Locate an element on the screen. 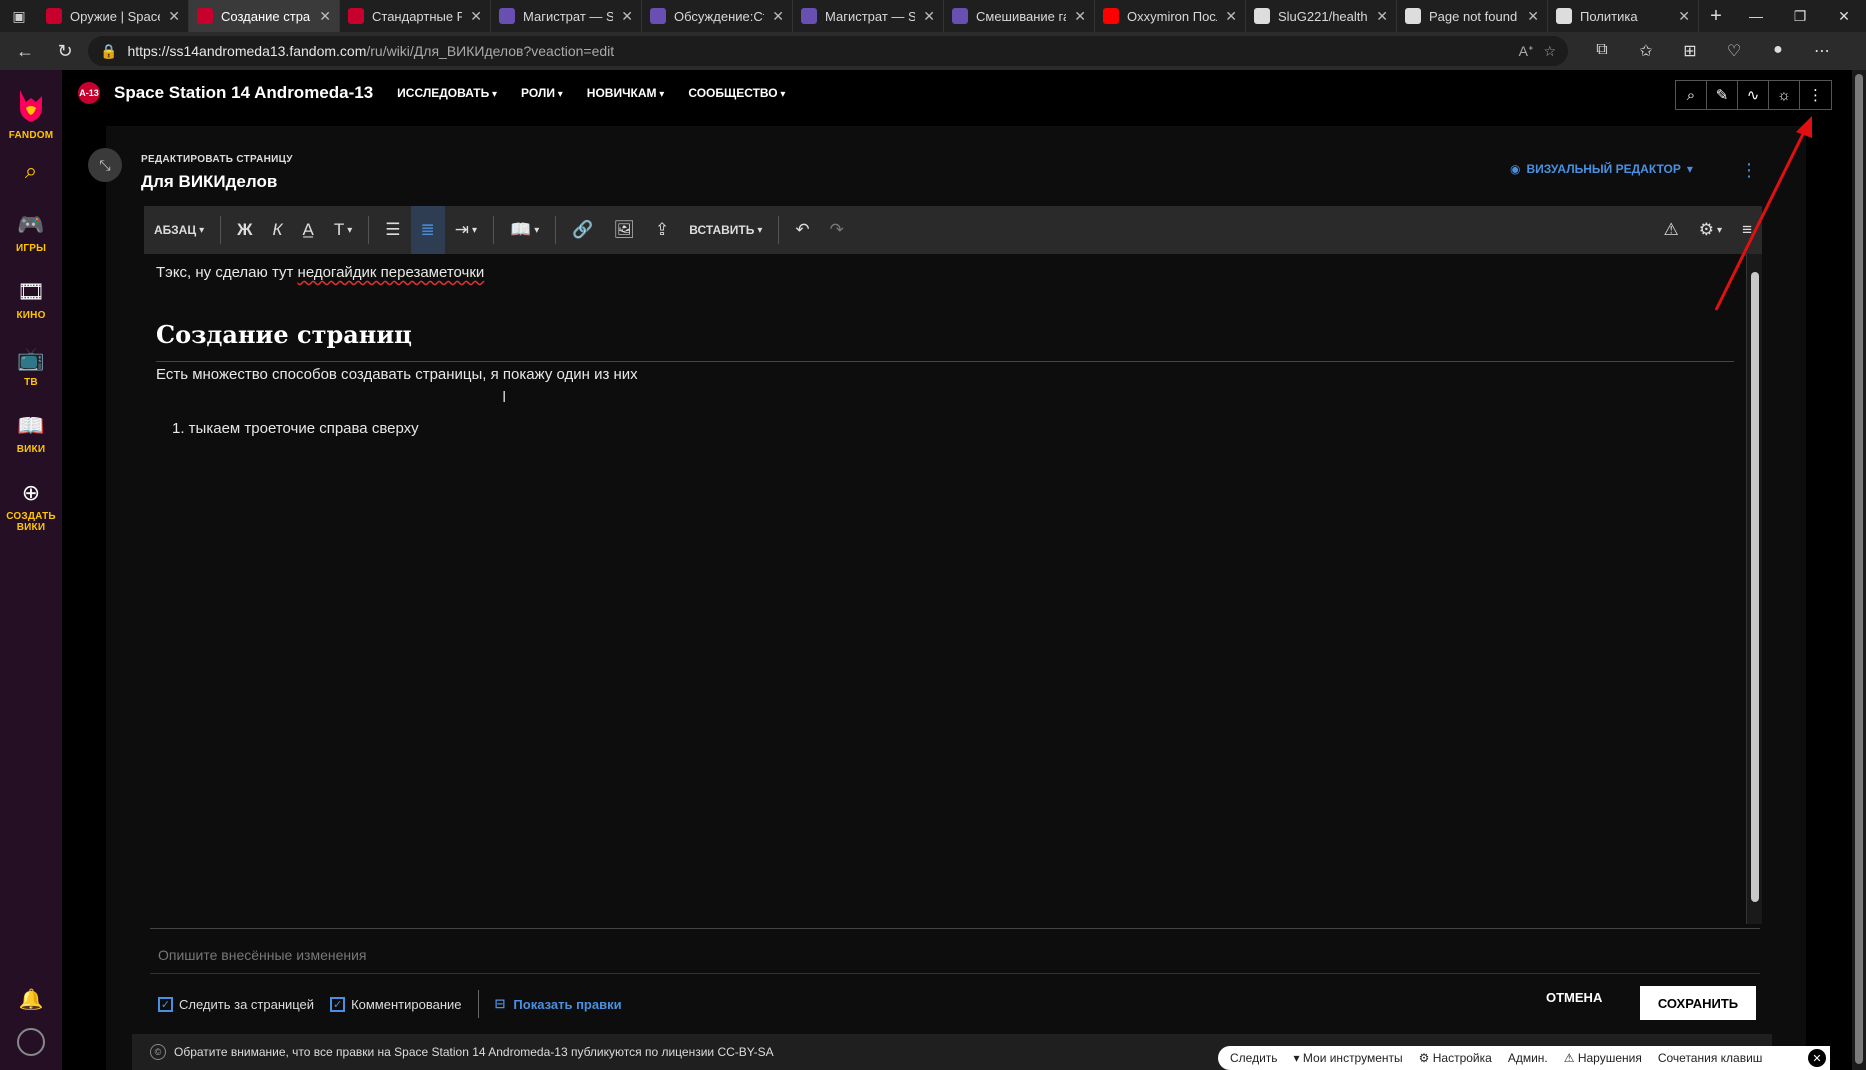  close-icon: ✕ is located at coordinates (1817, 1058).